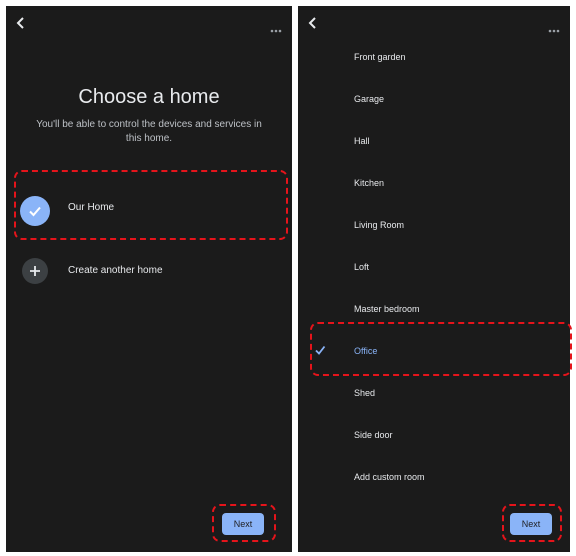 The width and height of the screenshot is (576, 556). What do you see at coordinates (379, 225) in the screenshot?
I see `room-item-living-room: Living Room` at bounding box center [379, 225].